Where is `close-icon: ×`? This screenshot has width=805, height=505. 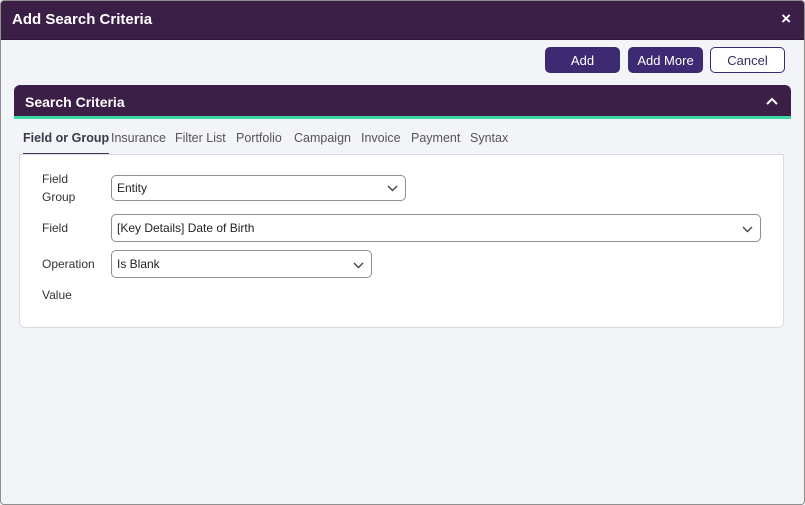
close-icon: × is located at coordinates (786, 19).